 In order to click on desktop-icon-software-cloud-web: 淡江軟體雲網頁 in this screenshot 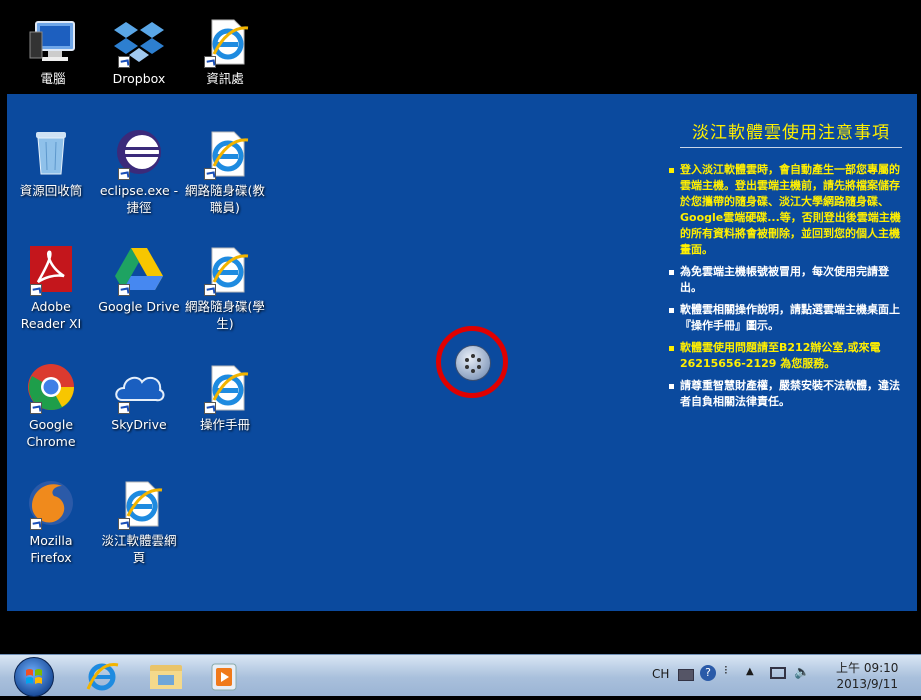, I will do `click(139, 521)`.